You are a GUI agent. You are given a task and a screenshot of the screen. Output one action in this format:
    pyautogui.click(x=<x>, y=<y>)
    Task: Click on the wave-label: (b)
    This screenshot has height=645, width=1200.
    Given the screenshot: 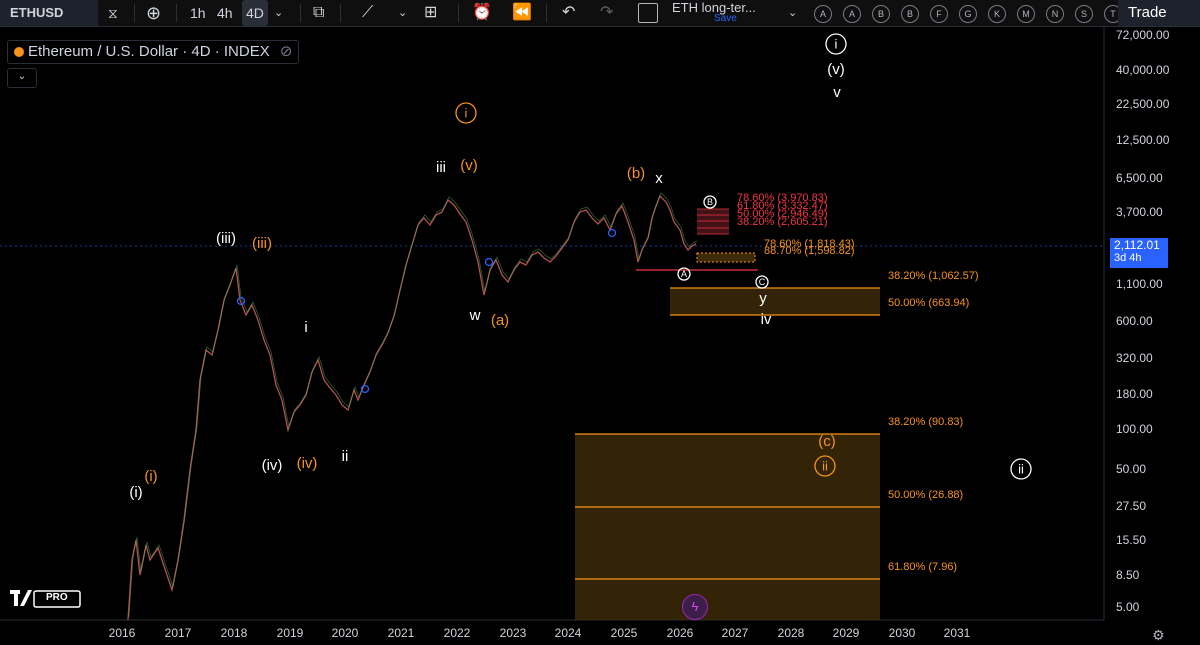 What is the action you would take?
    pyautogui.click(x=636, y=173)
    